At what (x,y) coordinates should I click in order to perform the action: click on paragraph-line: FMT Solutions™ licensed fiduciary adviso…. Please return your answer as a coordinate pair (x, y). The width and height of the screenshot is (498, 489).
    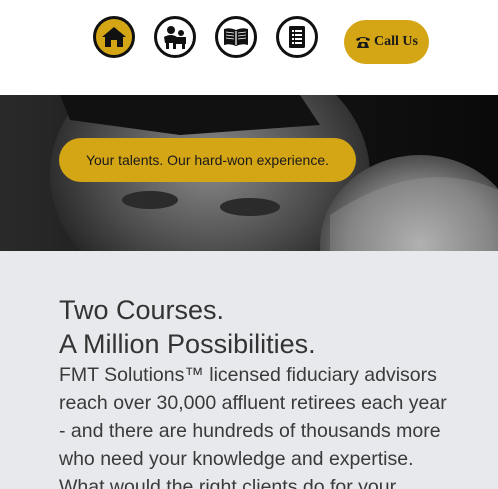
    Looking at the image, I should click on (248, 375).